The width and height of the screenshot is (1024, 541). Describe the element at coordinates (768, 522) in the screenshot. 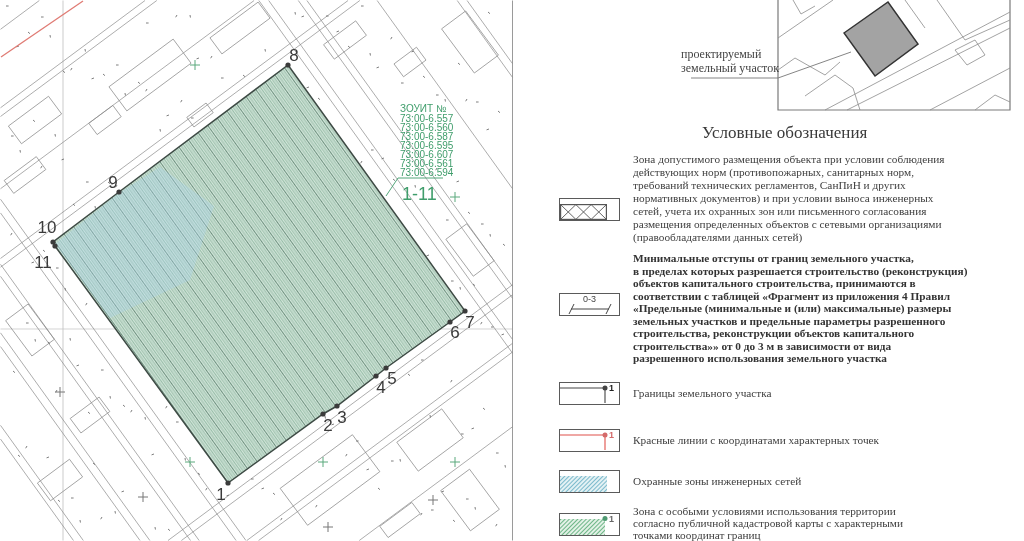

I see `legend-description: Зона с особыми условиями использования территории согласно публичной кадастровой карты с характерными точками координат границ` at that location.